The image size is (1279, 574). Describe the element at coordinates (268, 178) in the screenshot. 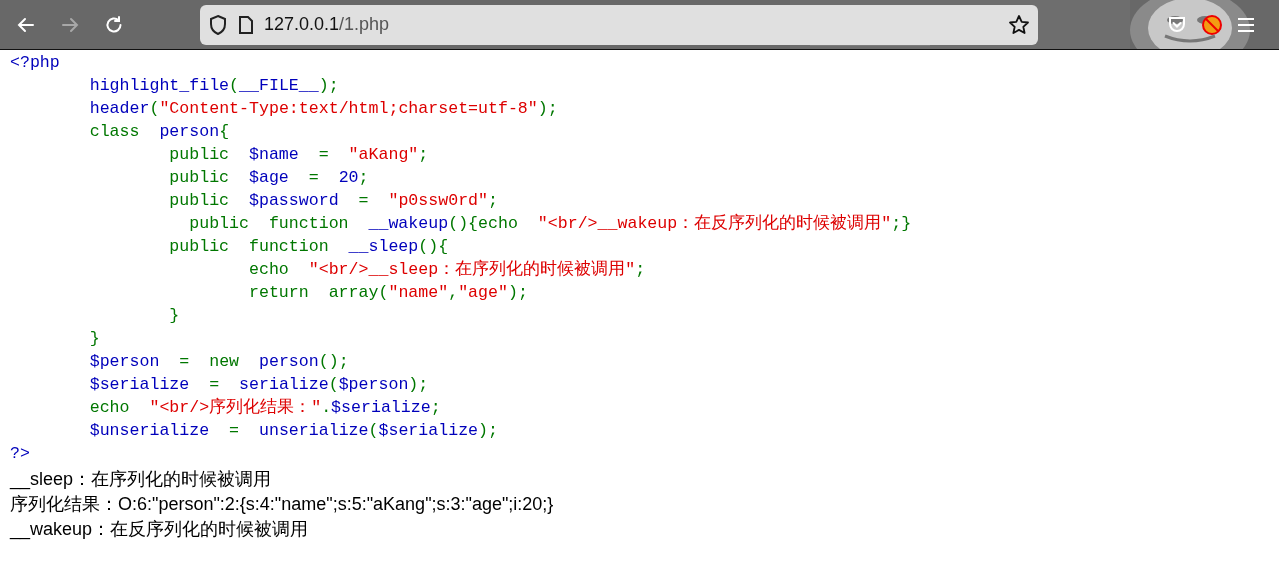

I see `code-line: public $age = 20;` at that location.